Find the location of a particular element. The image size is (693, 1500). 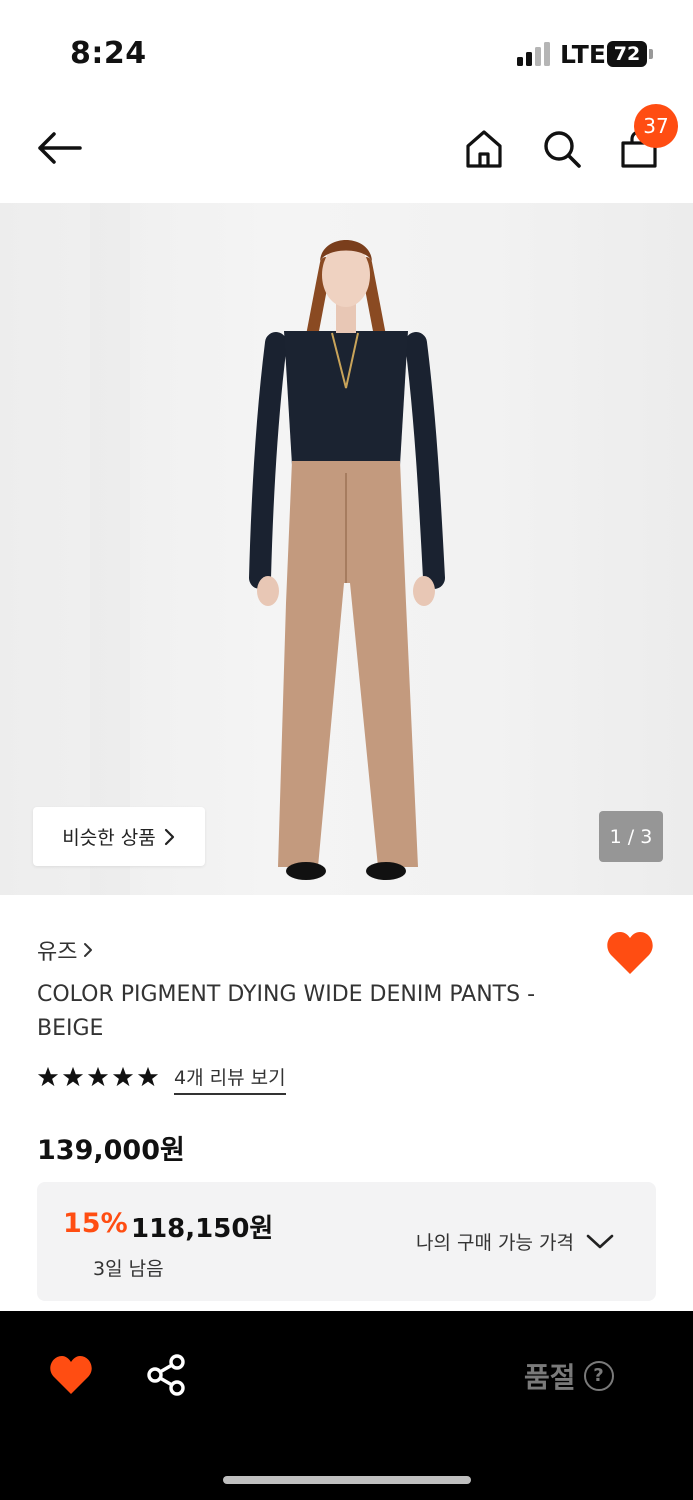

sale-price: 118,150원 is located at coordinates (202, 1229).